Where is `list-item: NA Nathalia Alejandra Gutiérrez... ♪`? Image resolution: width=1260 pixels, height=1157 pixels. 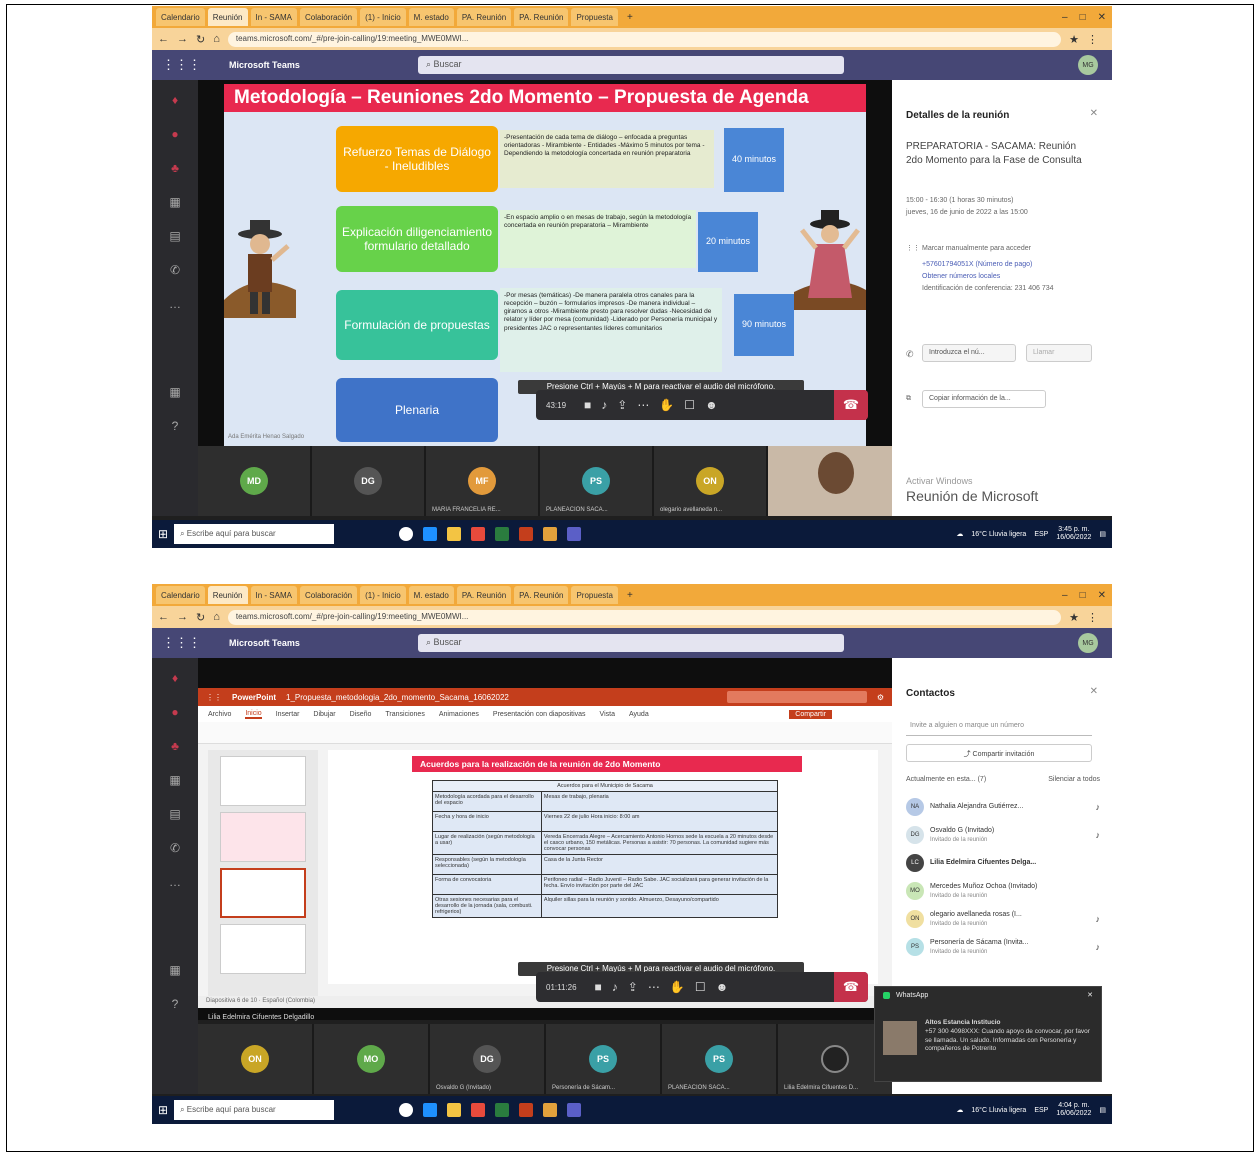 list-item: NA Nathalia Alejandra Gutiérrez... ♪ is located at coordinates (1003, 807).